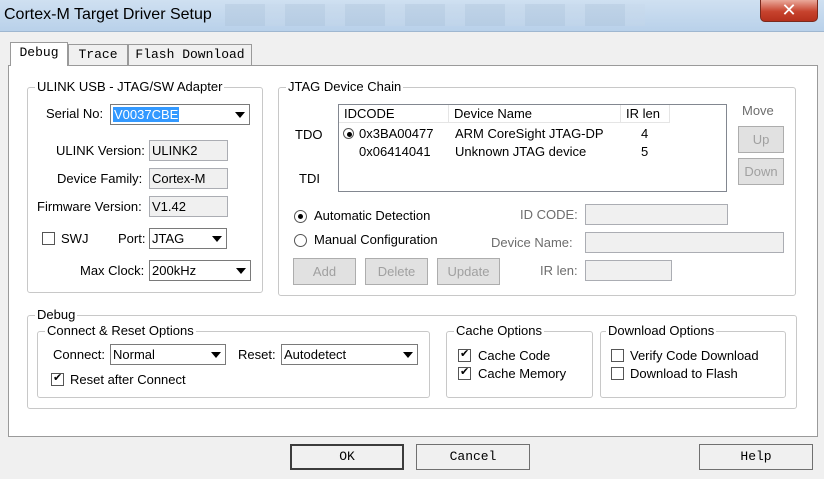 This screenshot has height=479, width=824. Describe the element at coordinates (348, 133) in the screenshot. I see `selected-row-icon` at that location.